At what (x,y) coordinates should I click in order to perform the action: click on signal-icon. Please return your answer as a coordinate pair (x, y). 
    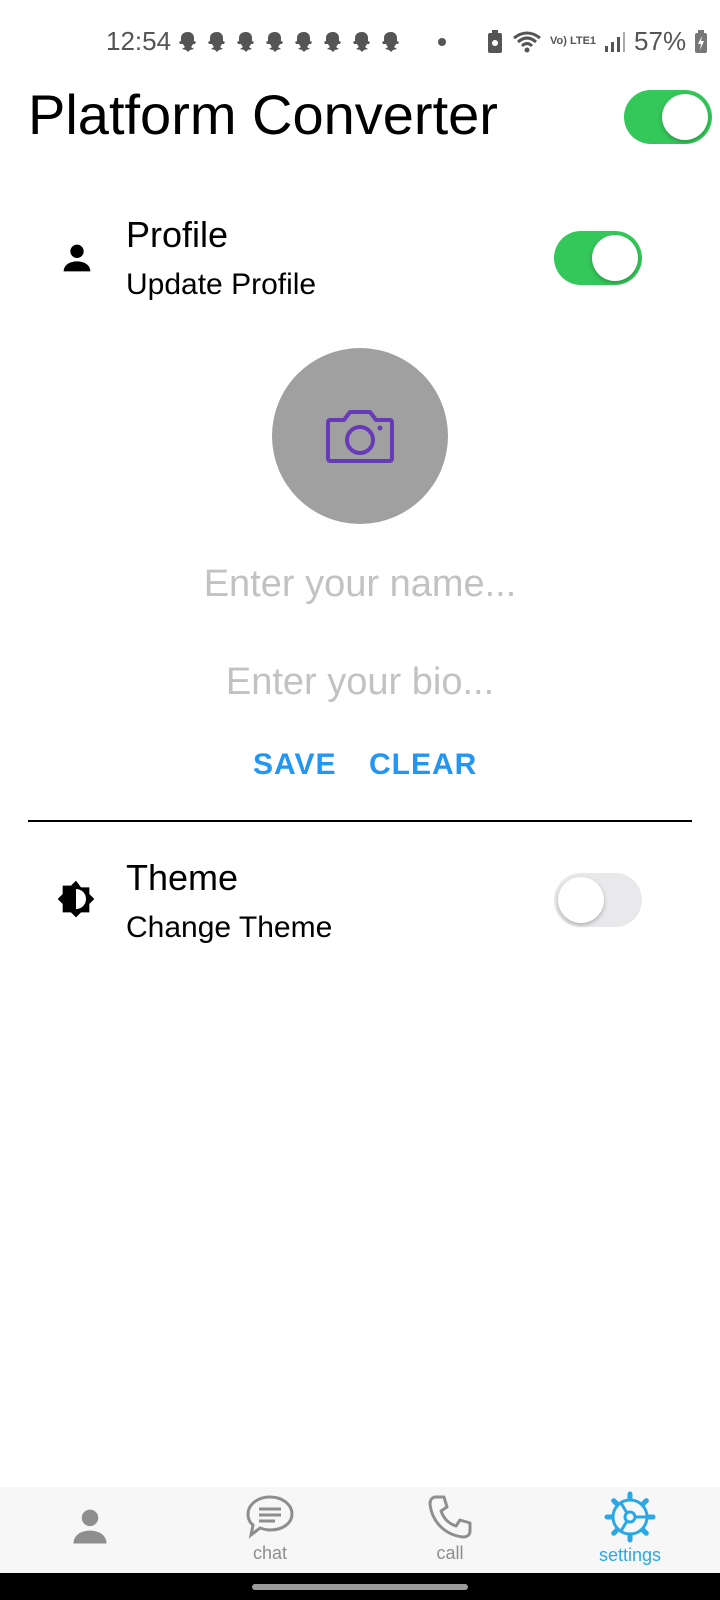
    Looking at the image, I should click on (615, 41).